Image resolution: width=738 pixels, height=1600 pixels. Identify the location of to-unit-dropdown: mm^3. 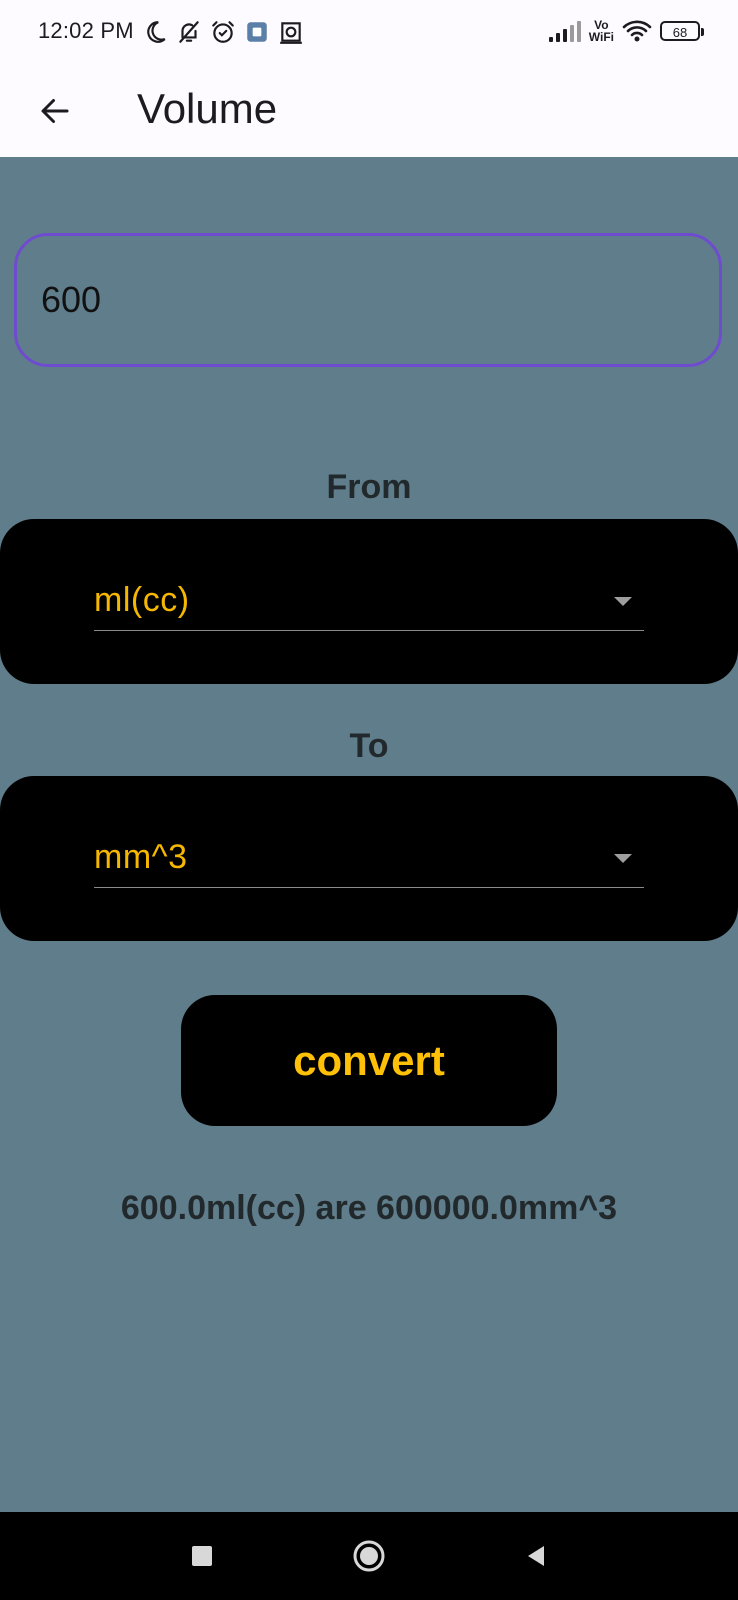
(369, 860).